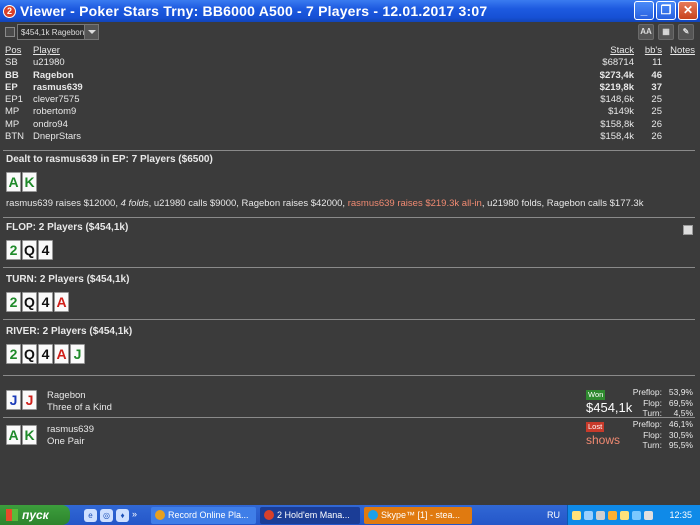  Describe the element at coordinates (576, 515) in the screenshot. I see `help-icon` at that location.